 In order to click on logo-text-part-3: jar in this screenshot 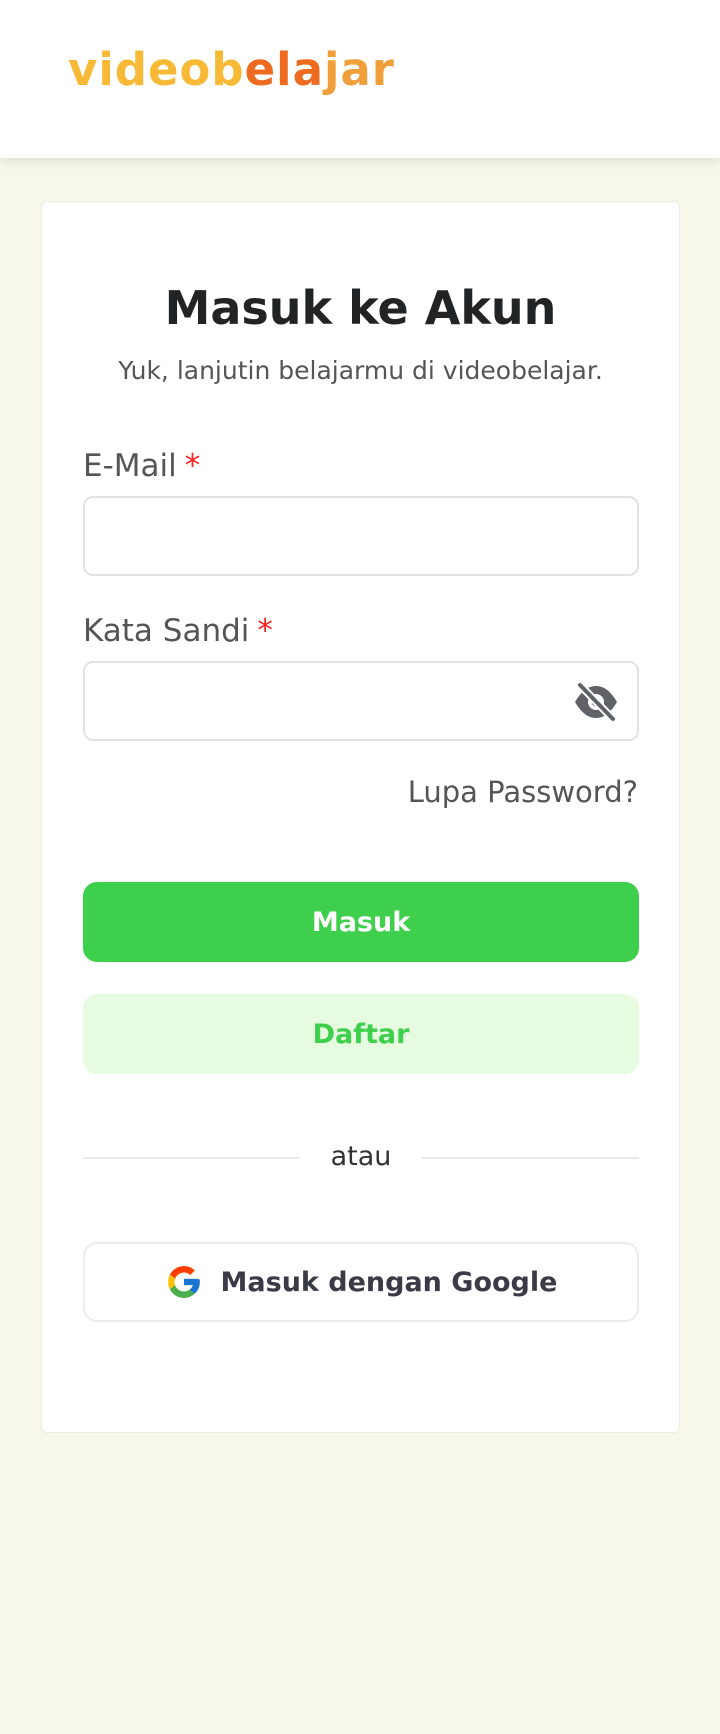, I will do `click(359, 69)`.